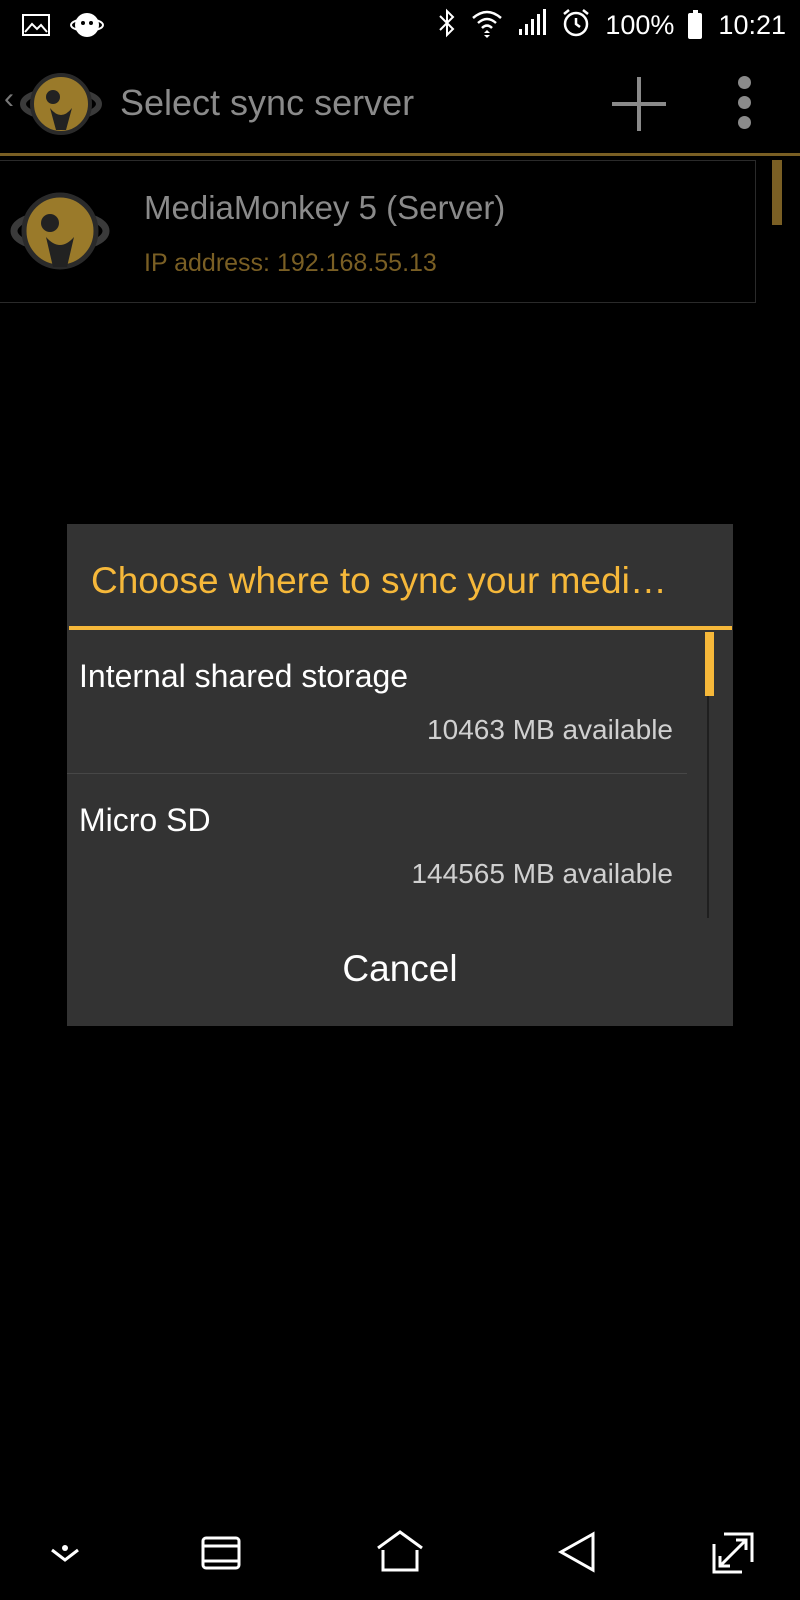 The image size is (800, 1600). I want to click on cancel-button: Cancel, so click(400, 969).